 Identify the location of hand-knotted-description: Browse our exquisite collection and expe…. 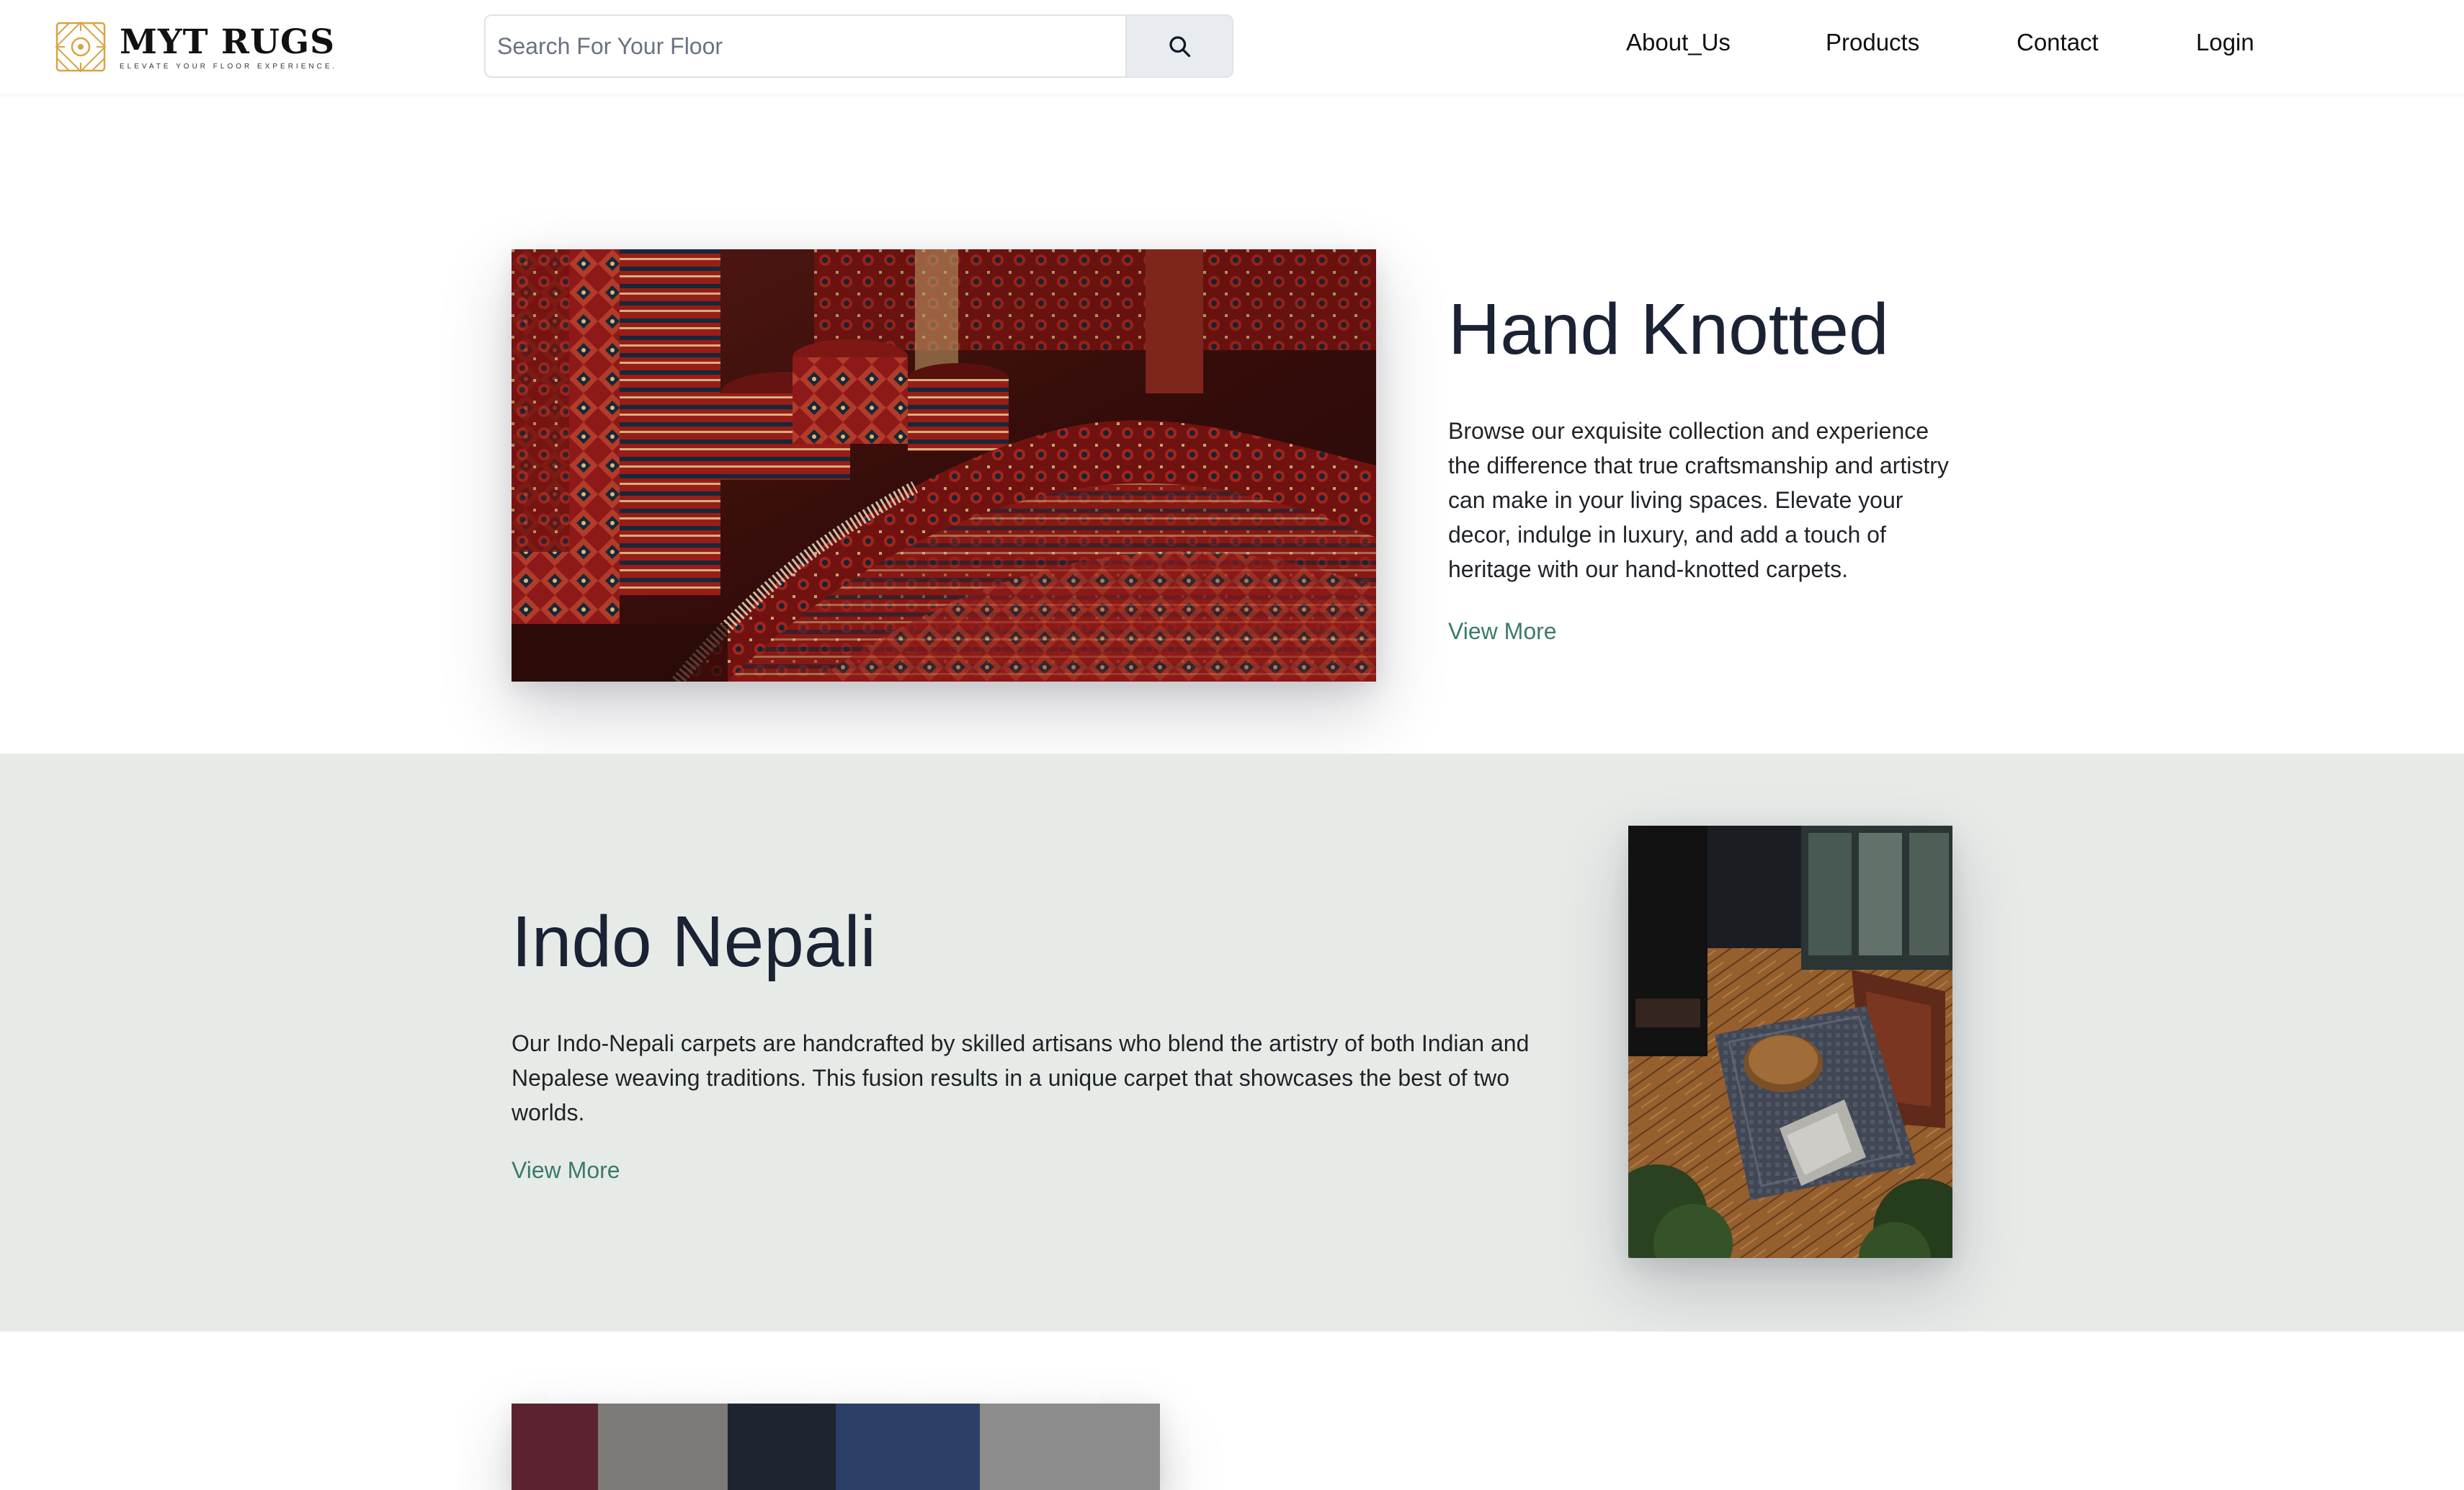
(1698, 500).